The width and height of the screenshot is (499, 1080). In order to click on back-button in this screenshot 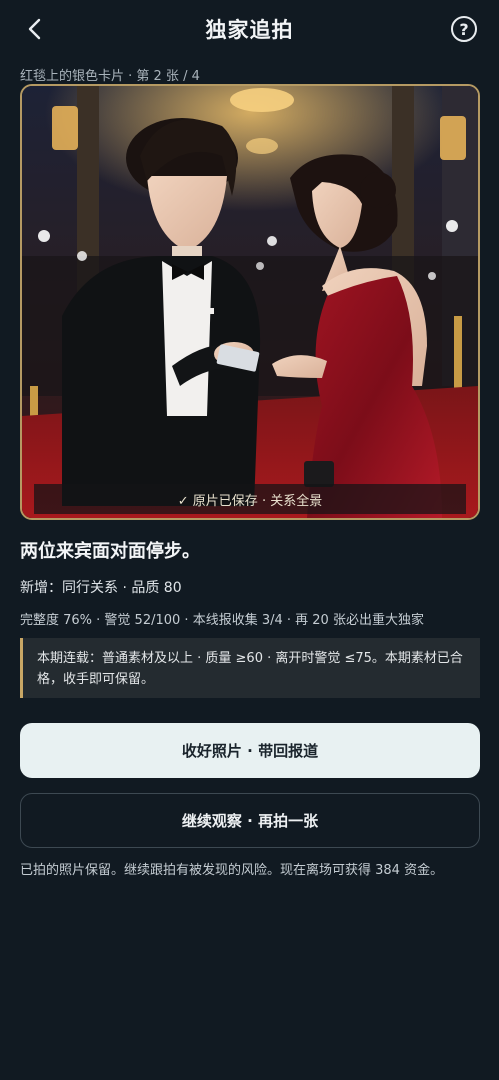, I will do `click(35, 29)`.